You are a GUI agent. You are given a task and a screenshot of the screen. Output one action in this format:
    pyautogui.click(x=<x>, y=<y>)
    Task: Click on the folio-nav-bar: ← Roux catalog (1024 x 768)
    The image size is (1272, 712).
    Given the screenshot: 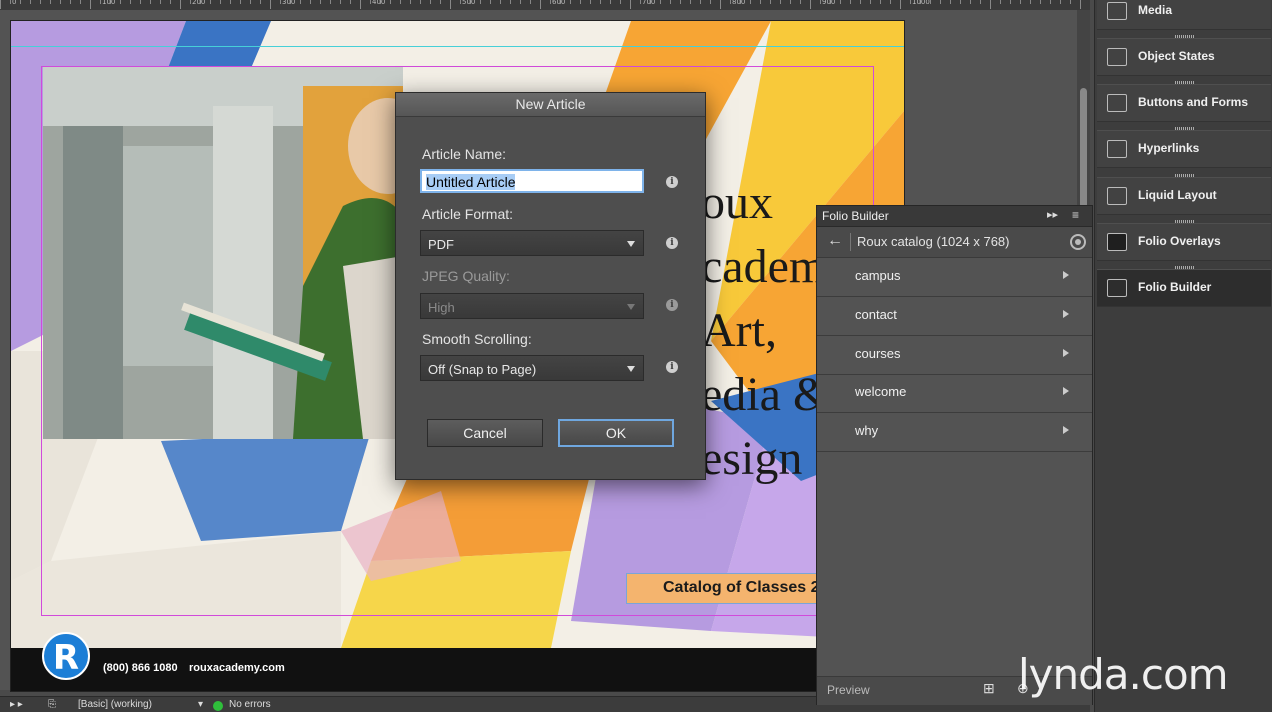 What is the action you would take?
    pyautogui.click(x=954, y=242)
    